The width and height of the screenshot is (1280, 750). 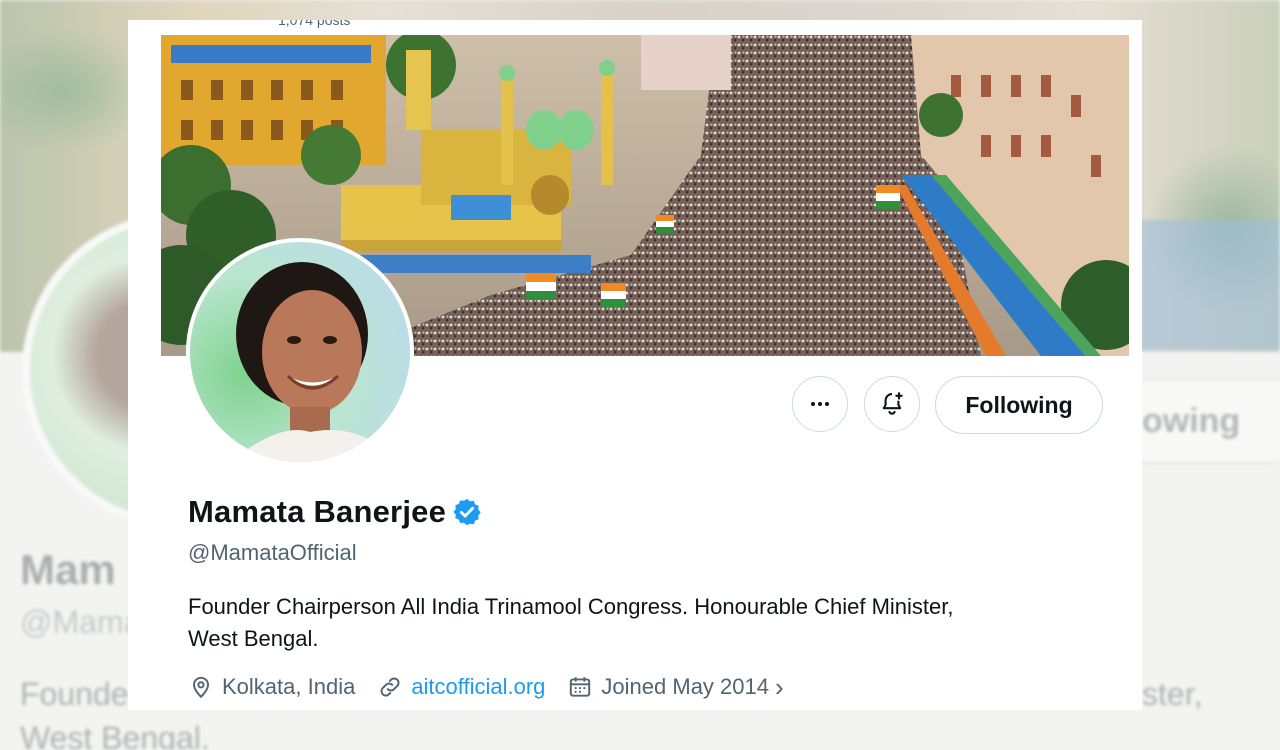 What do you see at coordinates (1019, 405) in the screenshot?
I see `following-button: Following` at bounding box center [1019, 405].